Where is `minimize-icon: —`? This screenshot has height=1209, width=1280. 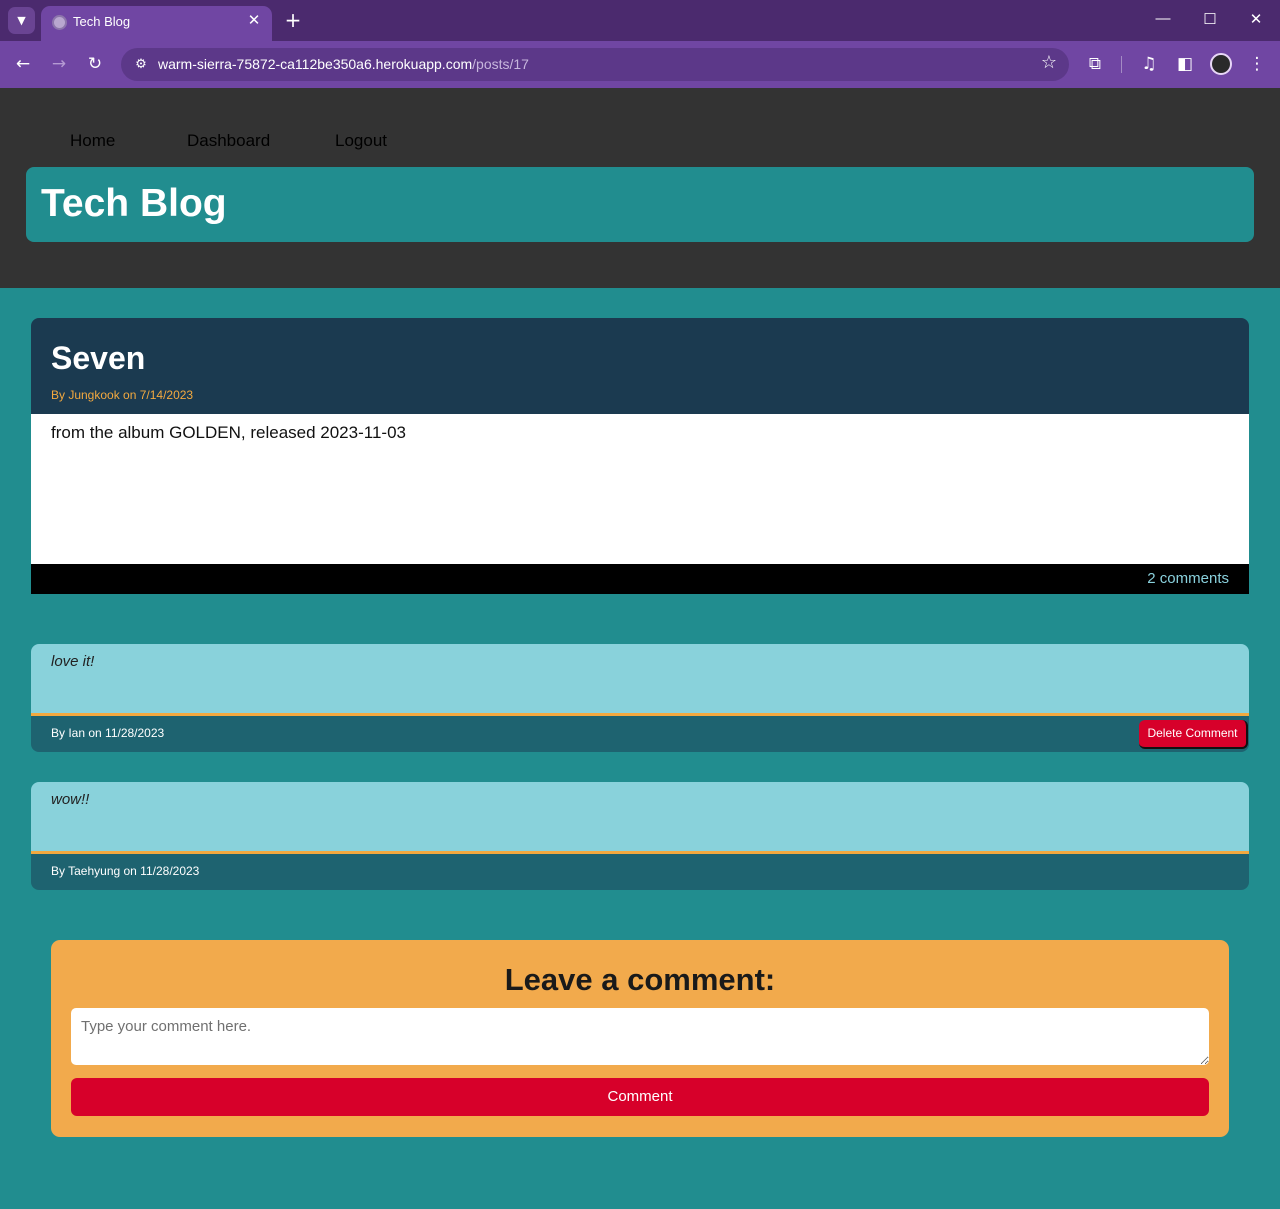 minimize-icon: — is located at coordinates (1163, 18).